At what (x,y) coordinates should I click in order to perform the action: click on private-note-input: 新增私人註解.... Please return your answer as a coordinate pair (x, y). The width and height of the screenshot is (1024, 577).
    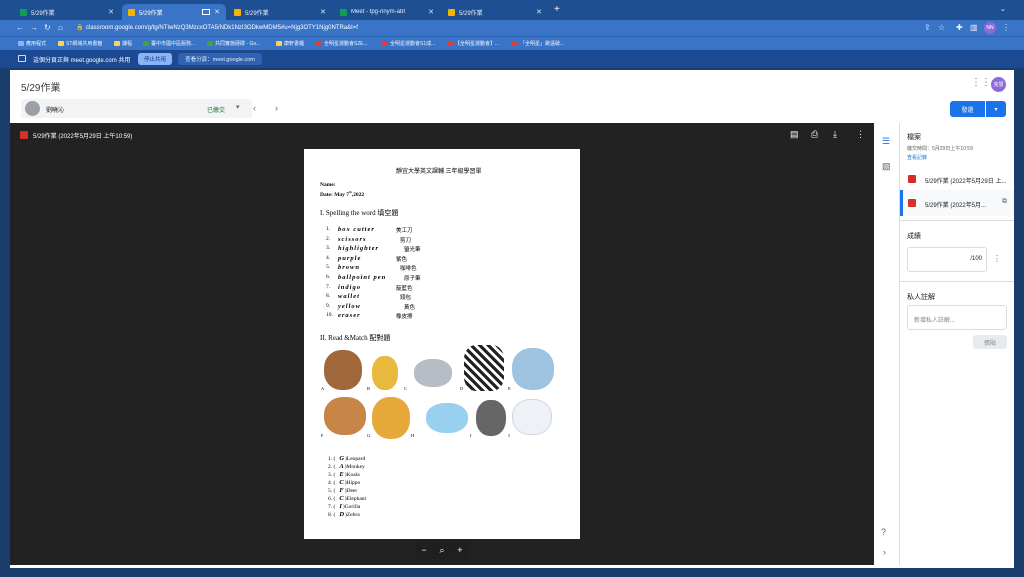
    Looking at the image, I should click on (957, 317).